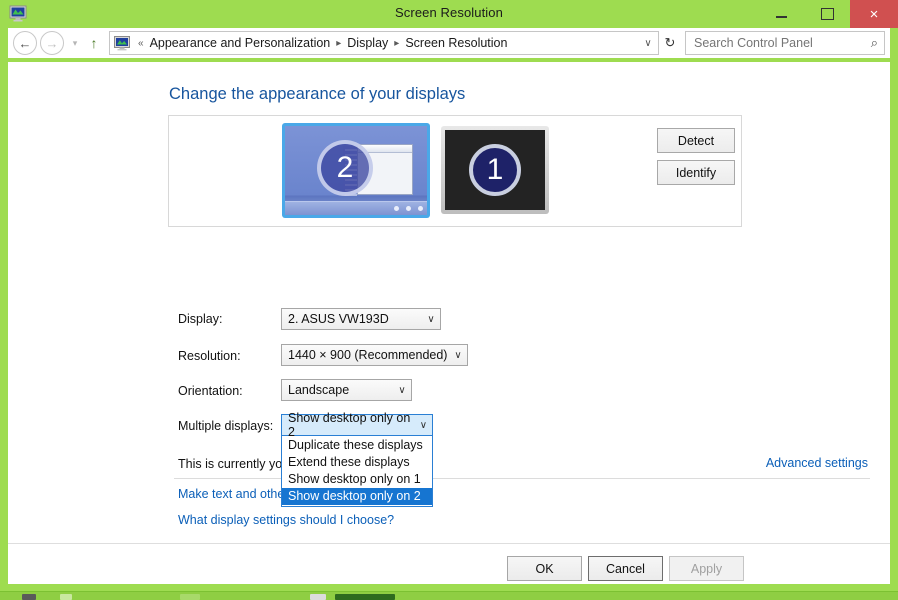  Describe the element at coordinates (75, 43) in the screenshot. I see `recent-locations-button: ▾` at that location.